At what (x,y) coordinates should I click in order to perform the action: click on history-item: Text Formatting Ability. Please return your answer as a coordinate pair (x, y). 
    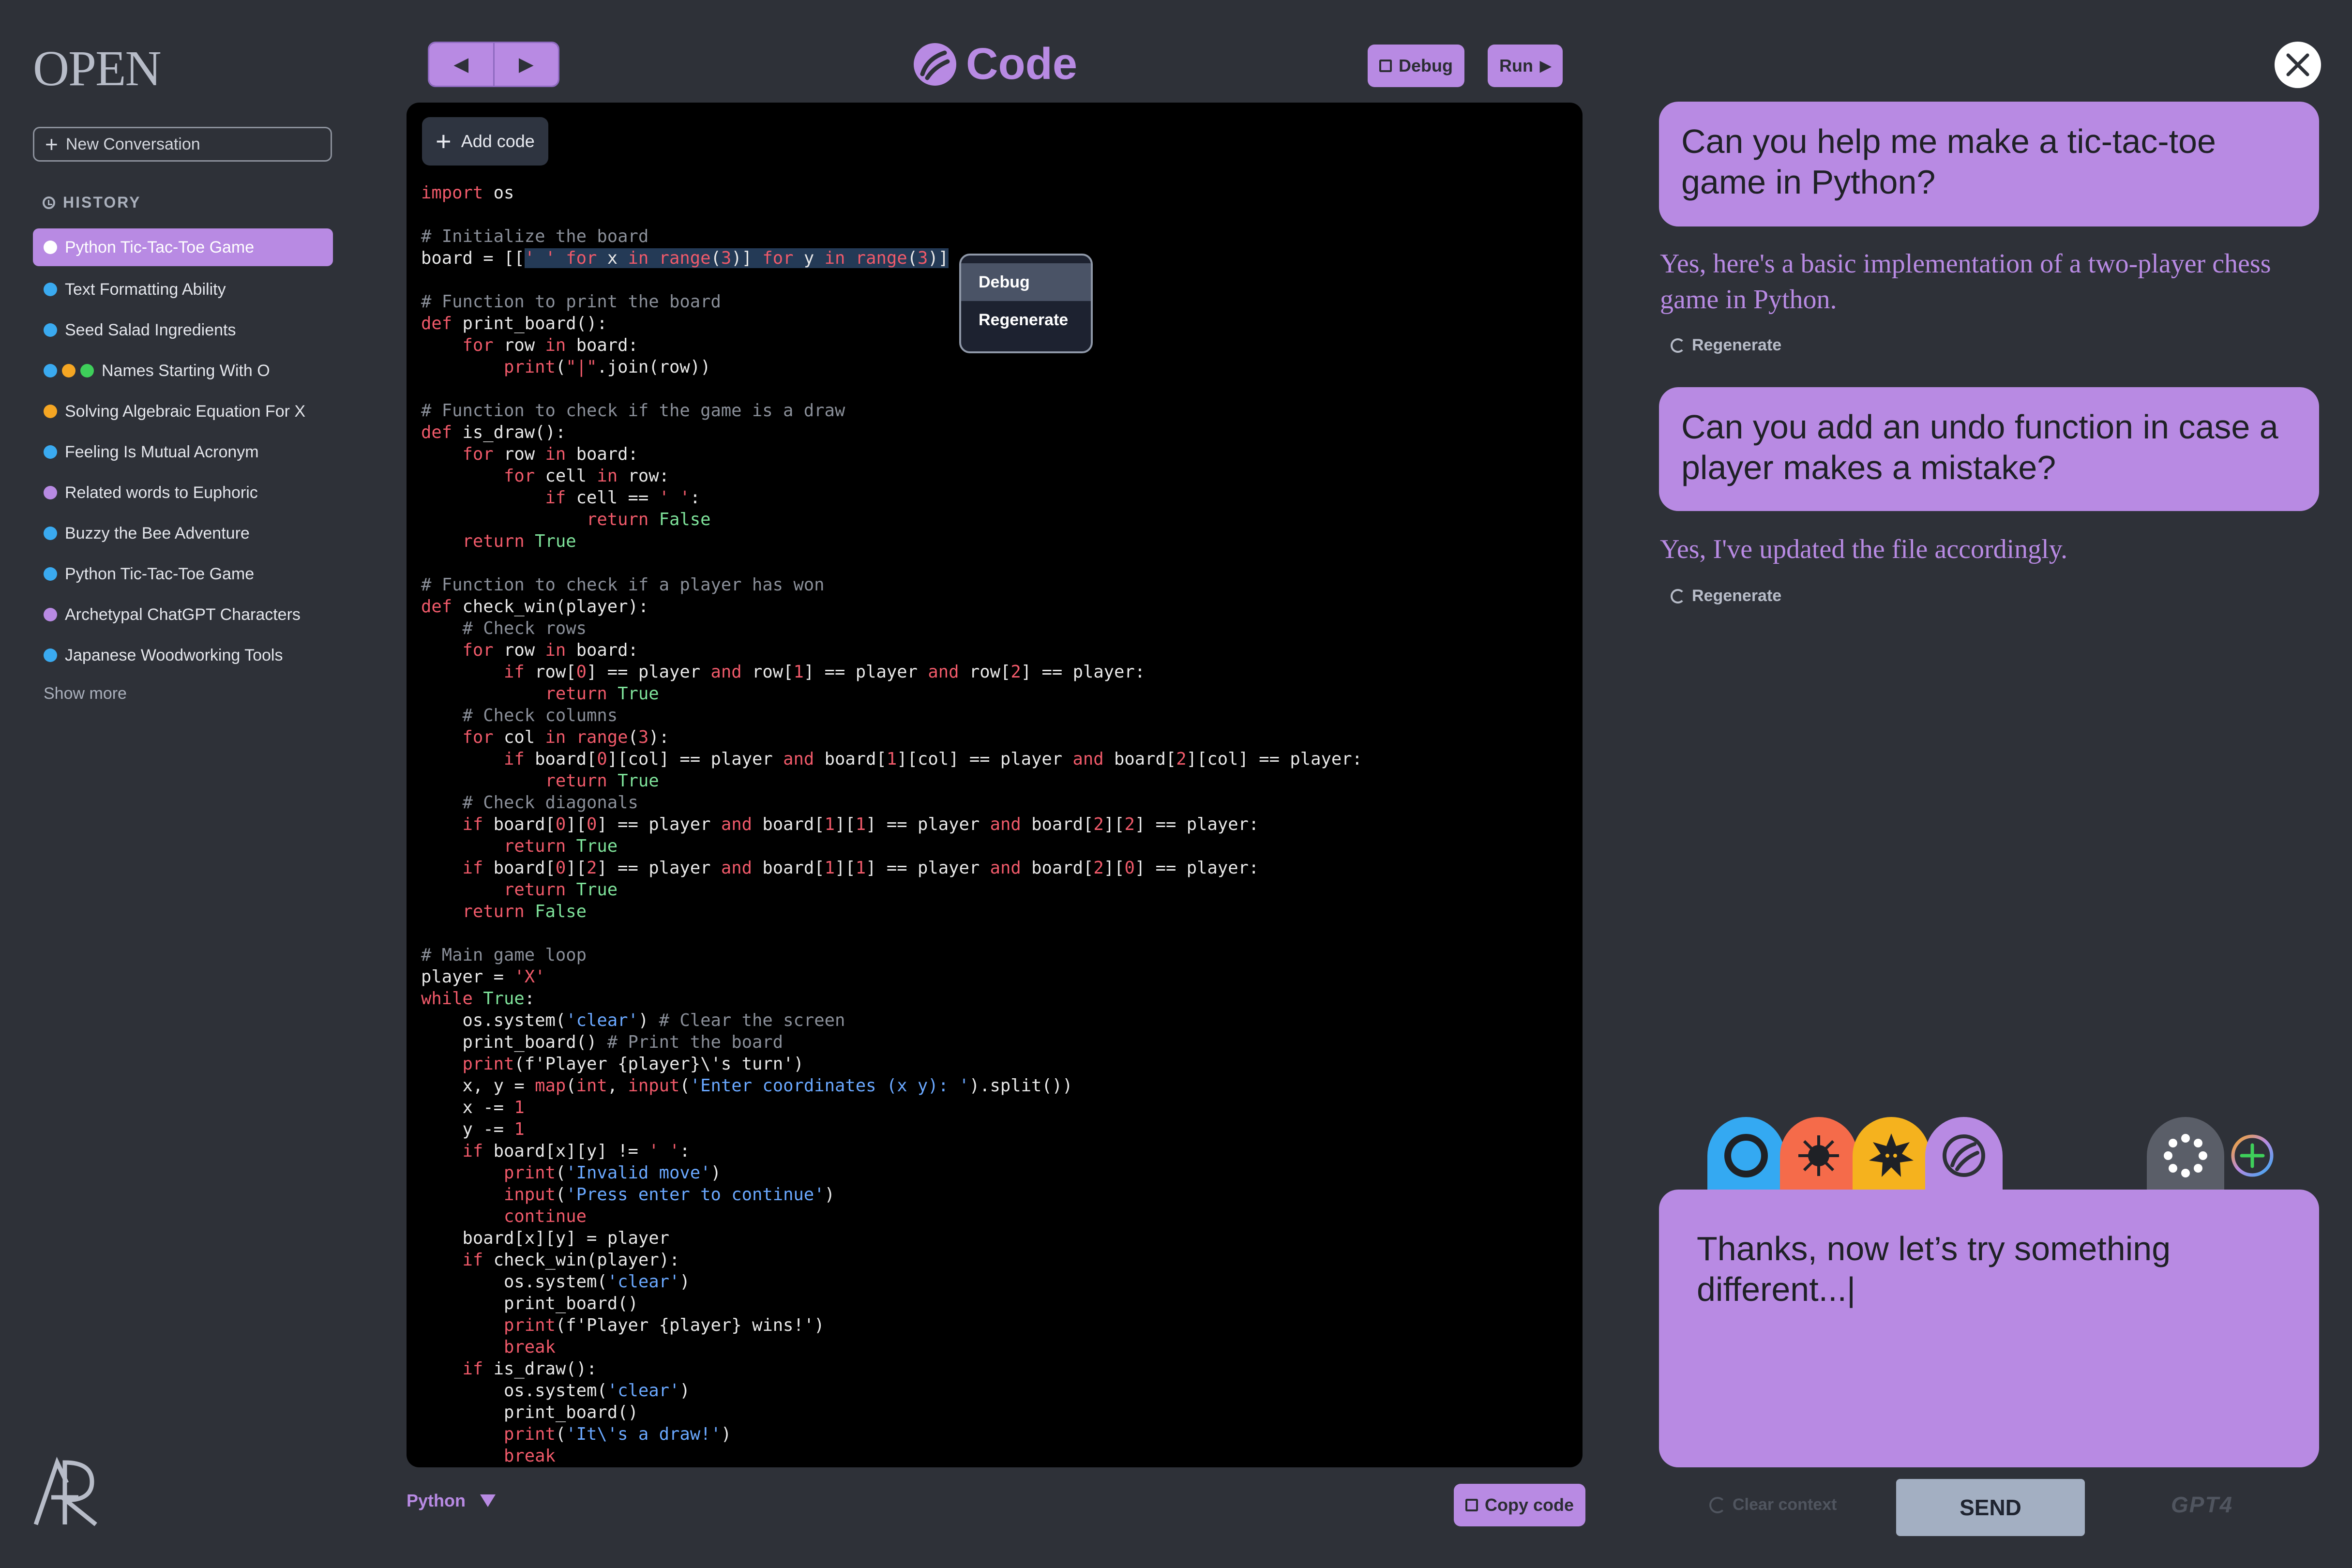
    Looking at the image, I should click on (183, 289).